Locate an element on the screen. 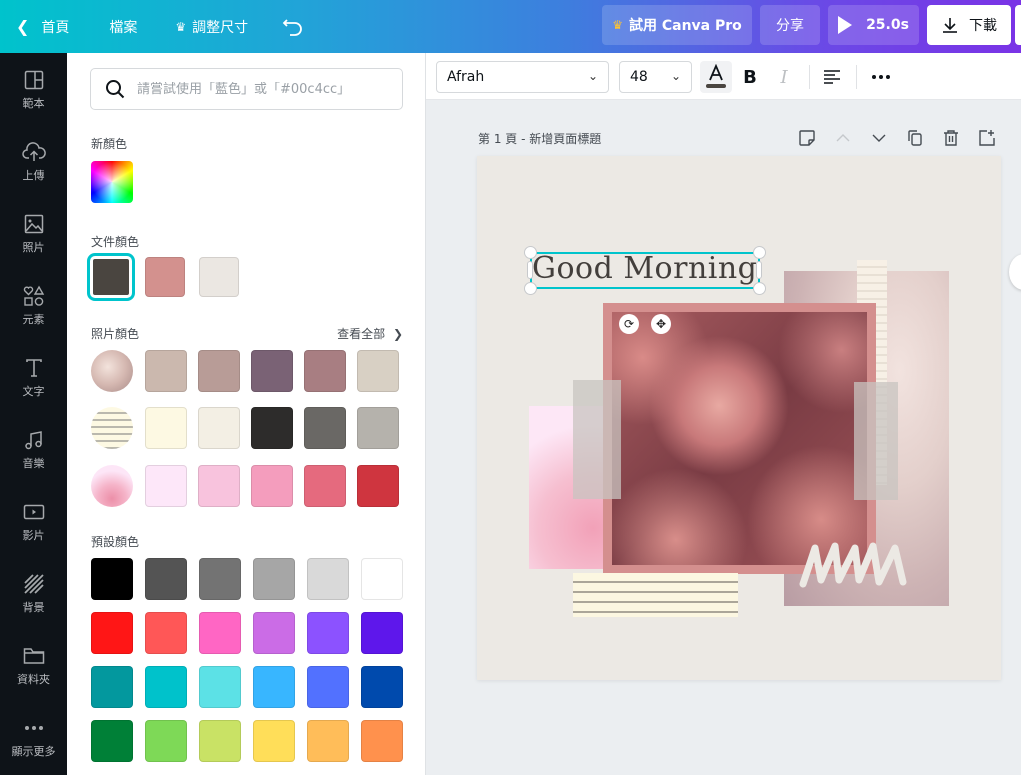 This screenshot has width=1021, height=775. align-button is located at coordinates (832, 77).